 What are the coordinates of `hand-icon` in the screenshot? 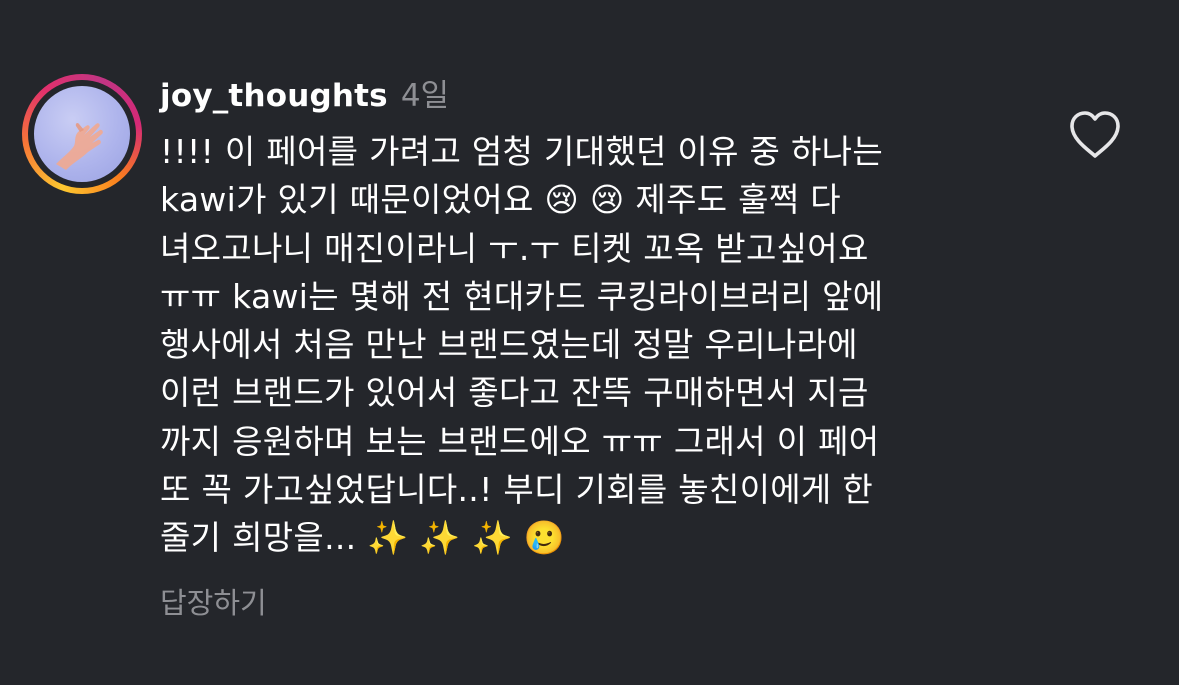 It's located at (79, 146).